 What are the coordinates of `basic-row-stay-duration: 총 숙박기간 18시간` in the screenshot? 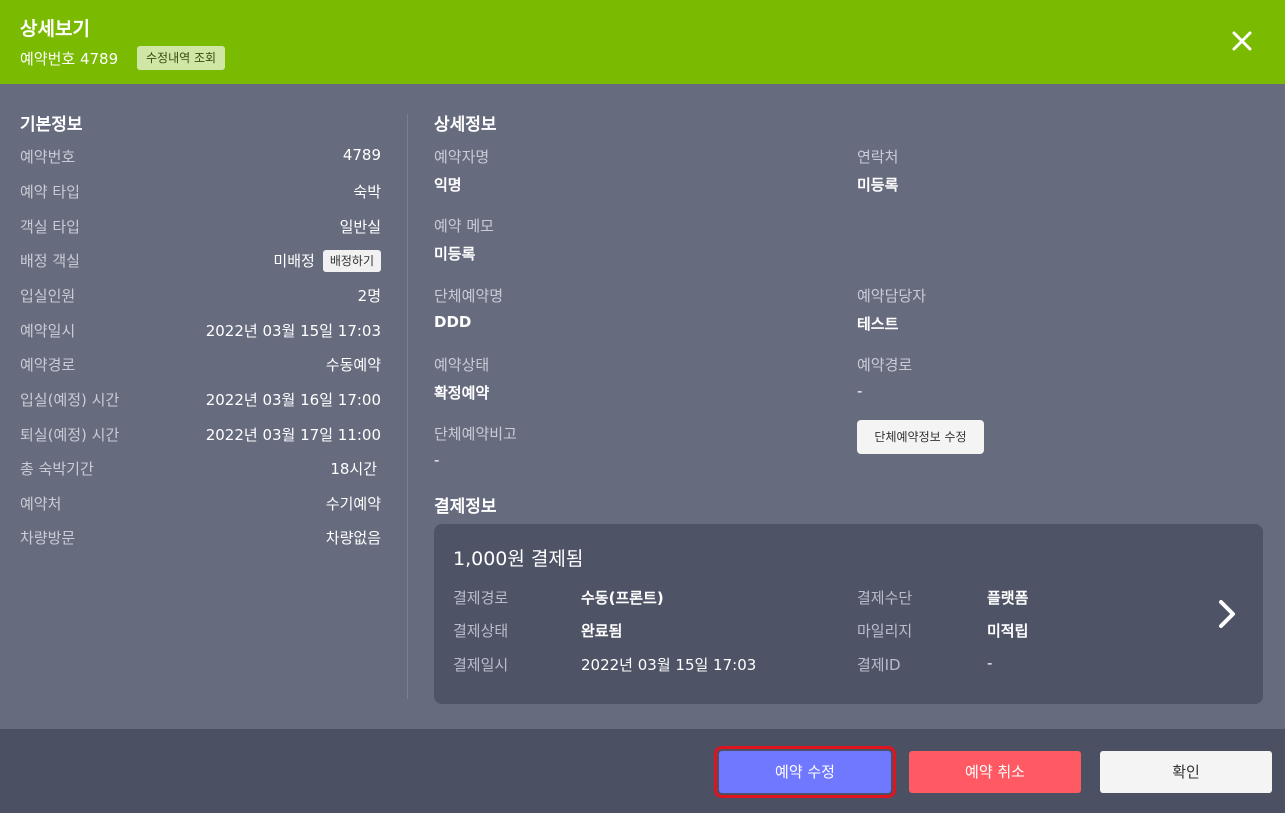 It's located at (200, 470).